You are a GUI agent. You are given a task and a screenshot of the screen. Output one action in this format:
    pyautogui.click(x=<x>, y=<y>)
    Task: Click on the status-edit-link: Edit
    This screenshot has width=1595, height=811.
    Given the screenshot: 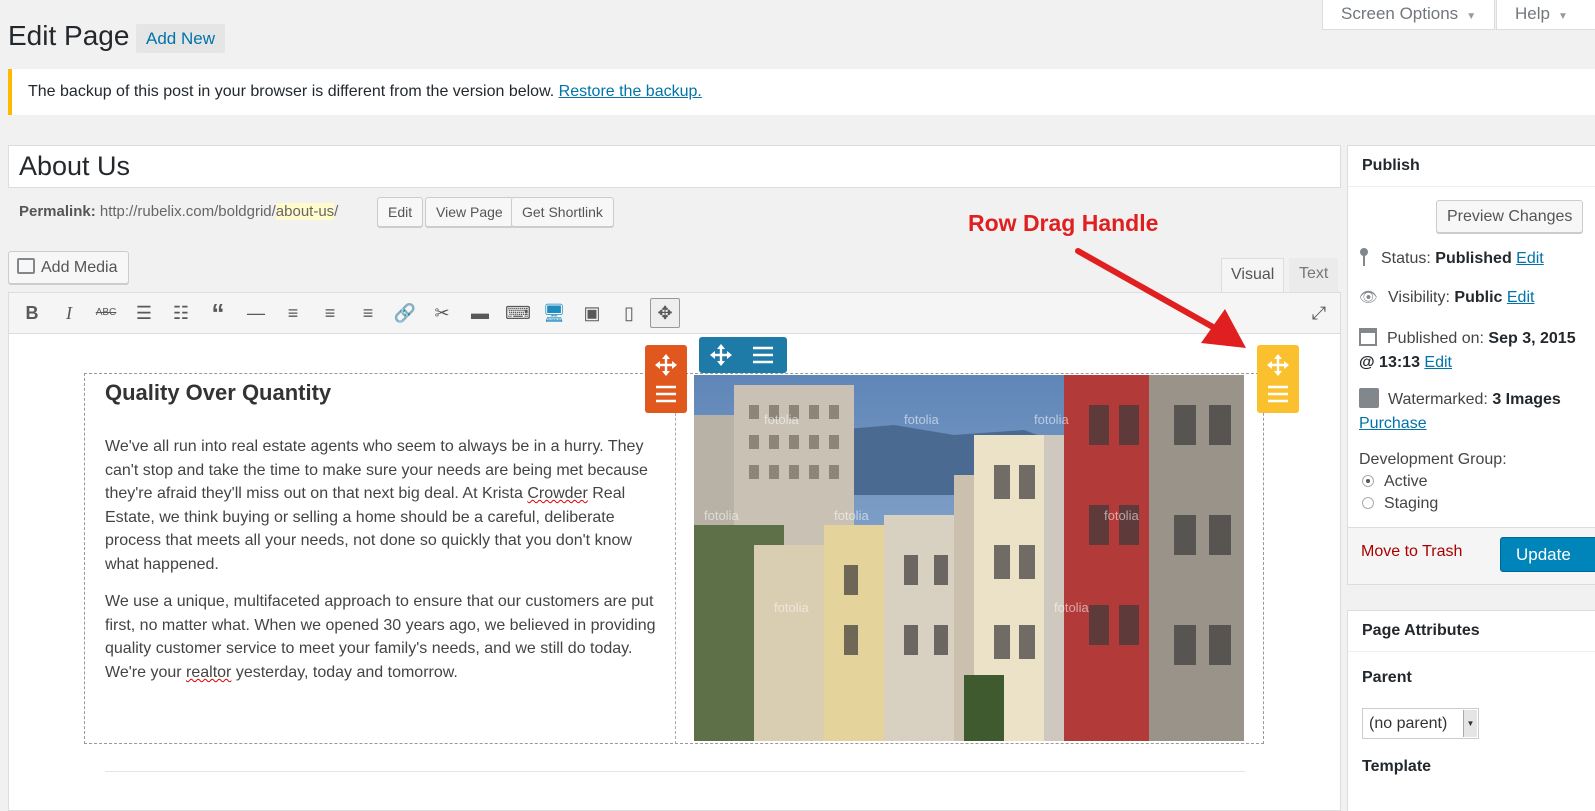 What is the action you would take?
    pyautogui.click(x=1530, y=258)
    